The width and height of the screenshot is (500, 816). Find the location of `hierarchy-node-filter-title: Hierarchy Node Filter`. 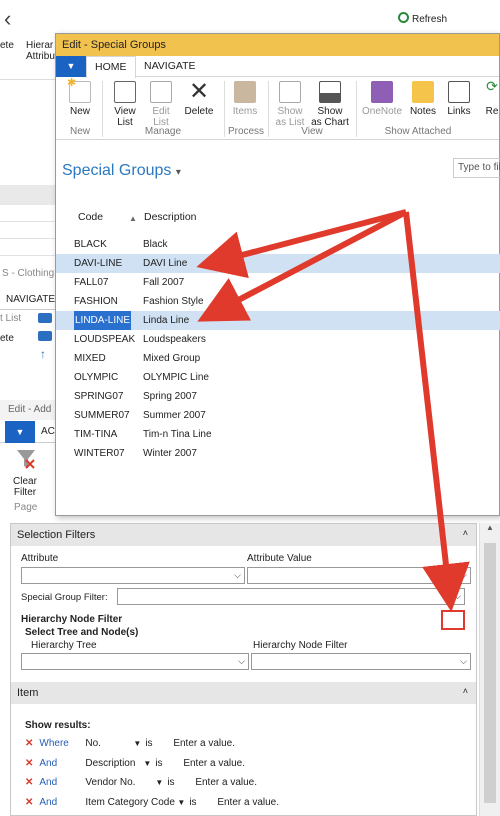

hierarchy-node-filter-title: Hierarchy Node Filter is located at coordinates (72, 619).